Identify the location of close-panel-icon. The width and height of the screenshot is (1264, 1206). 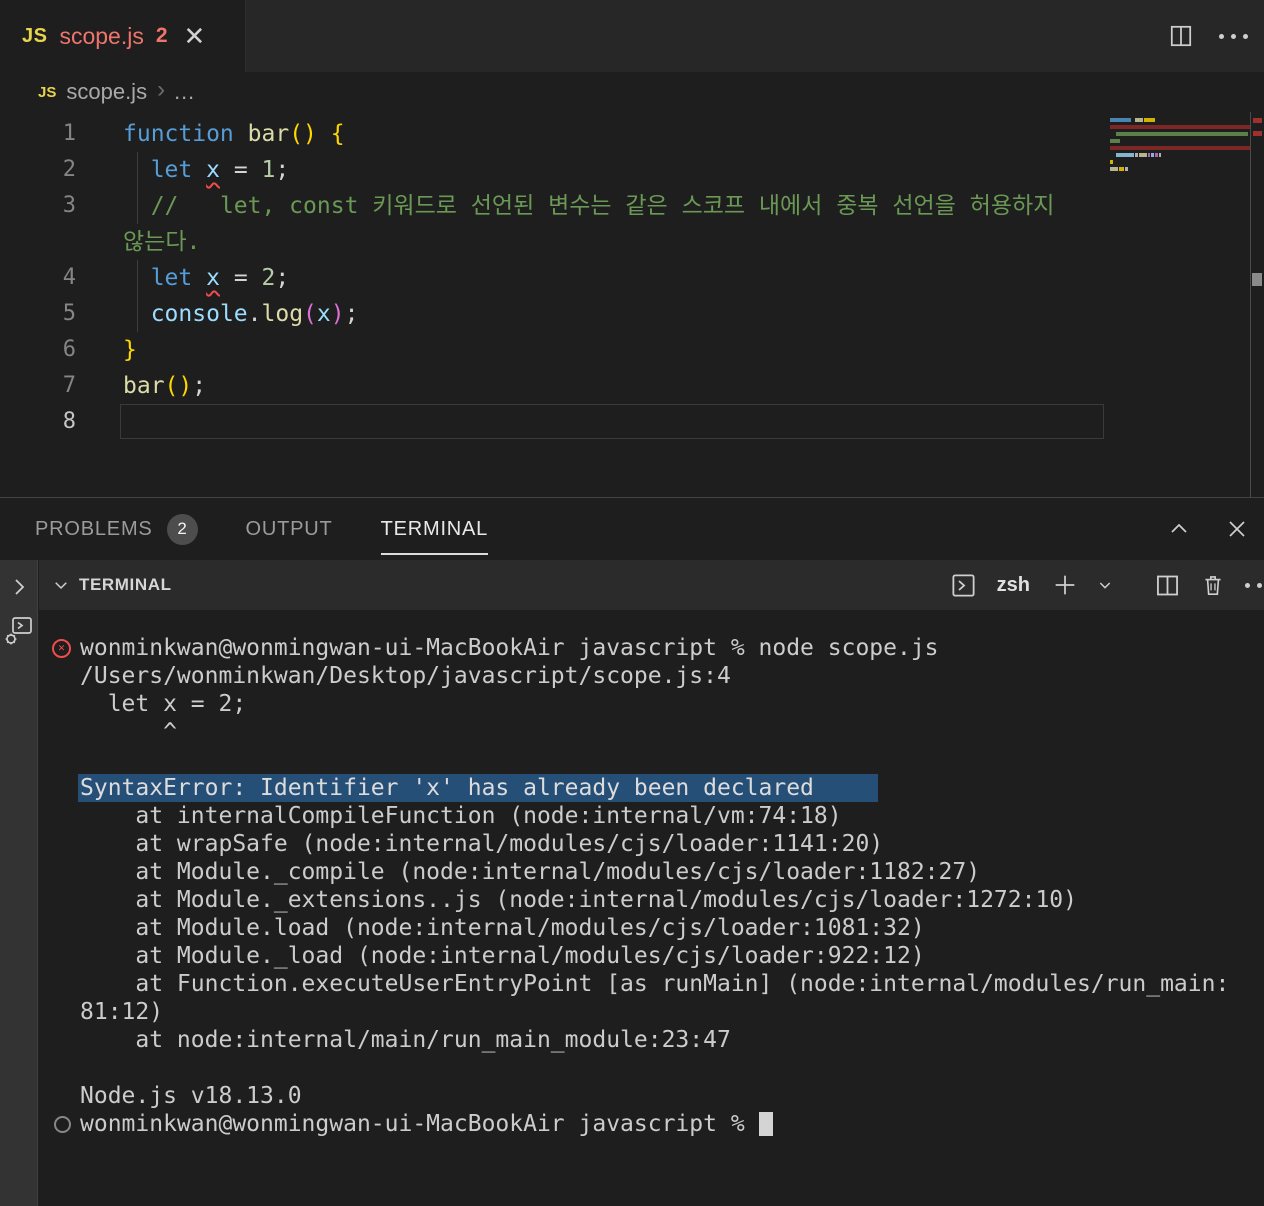
(1237, 529).